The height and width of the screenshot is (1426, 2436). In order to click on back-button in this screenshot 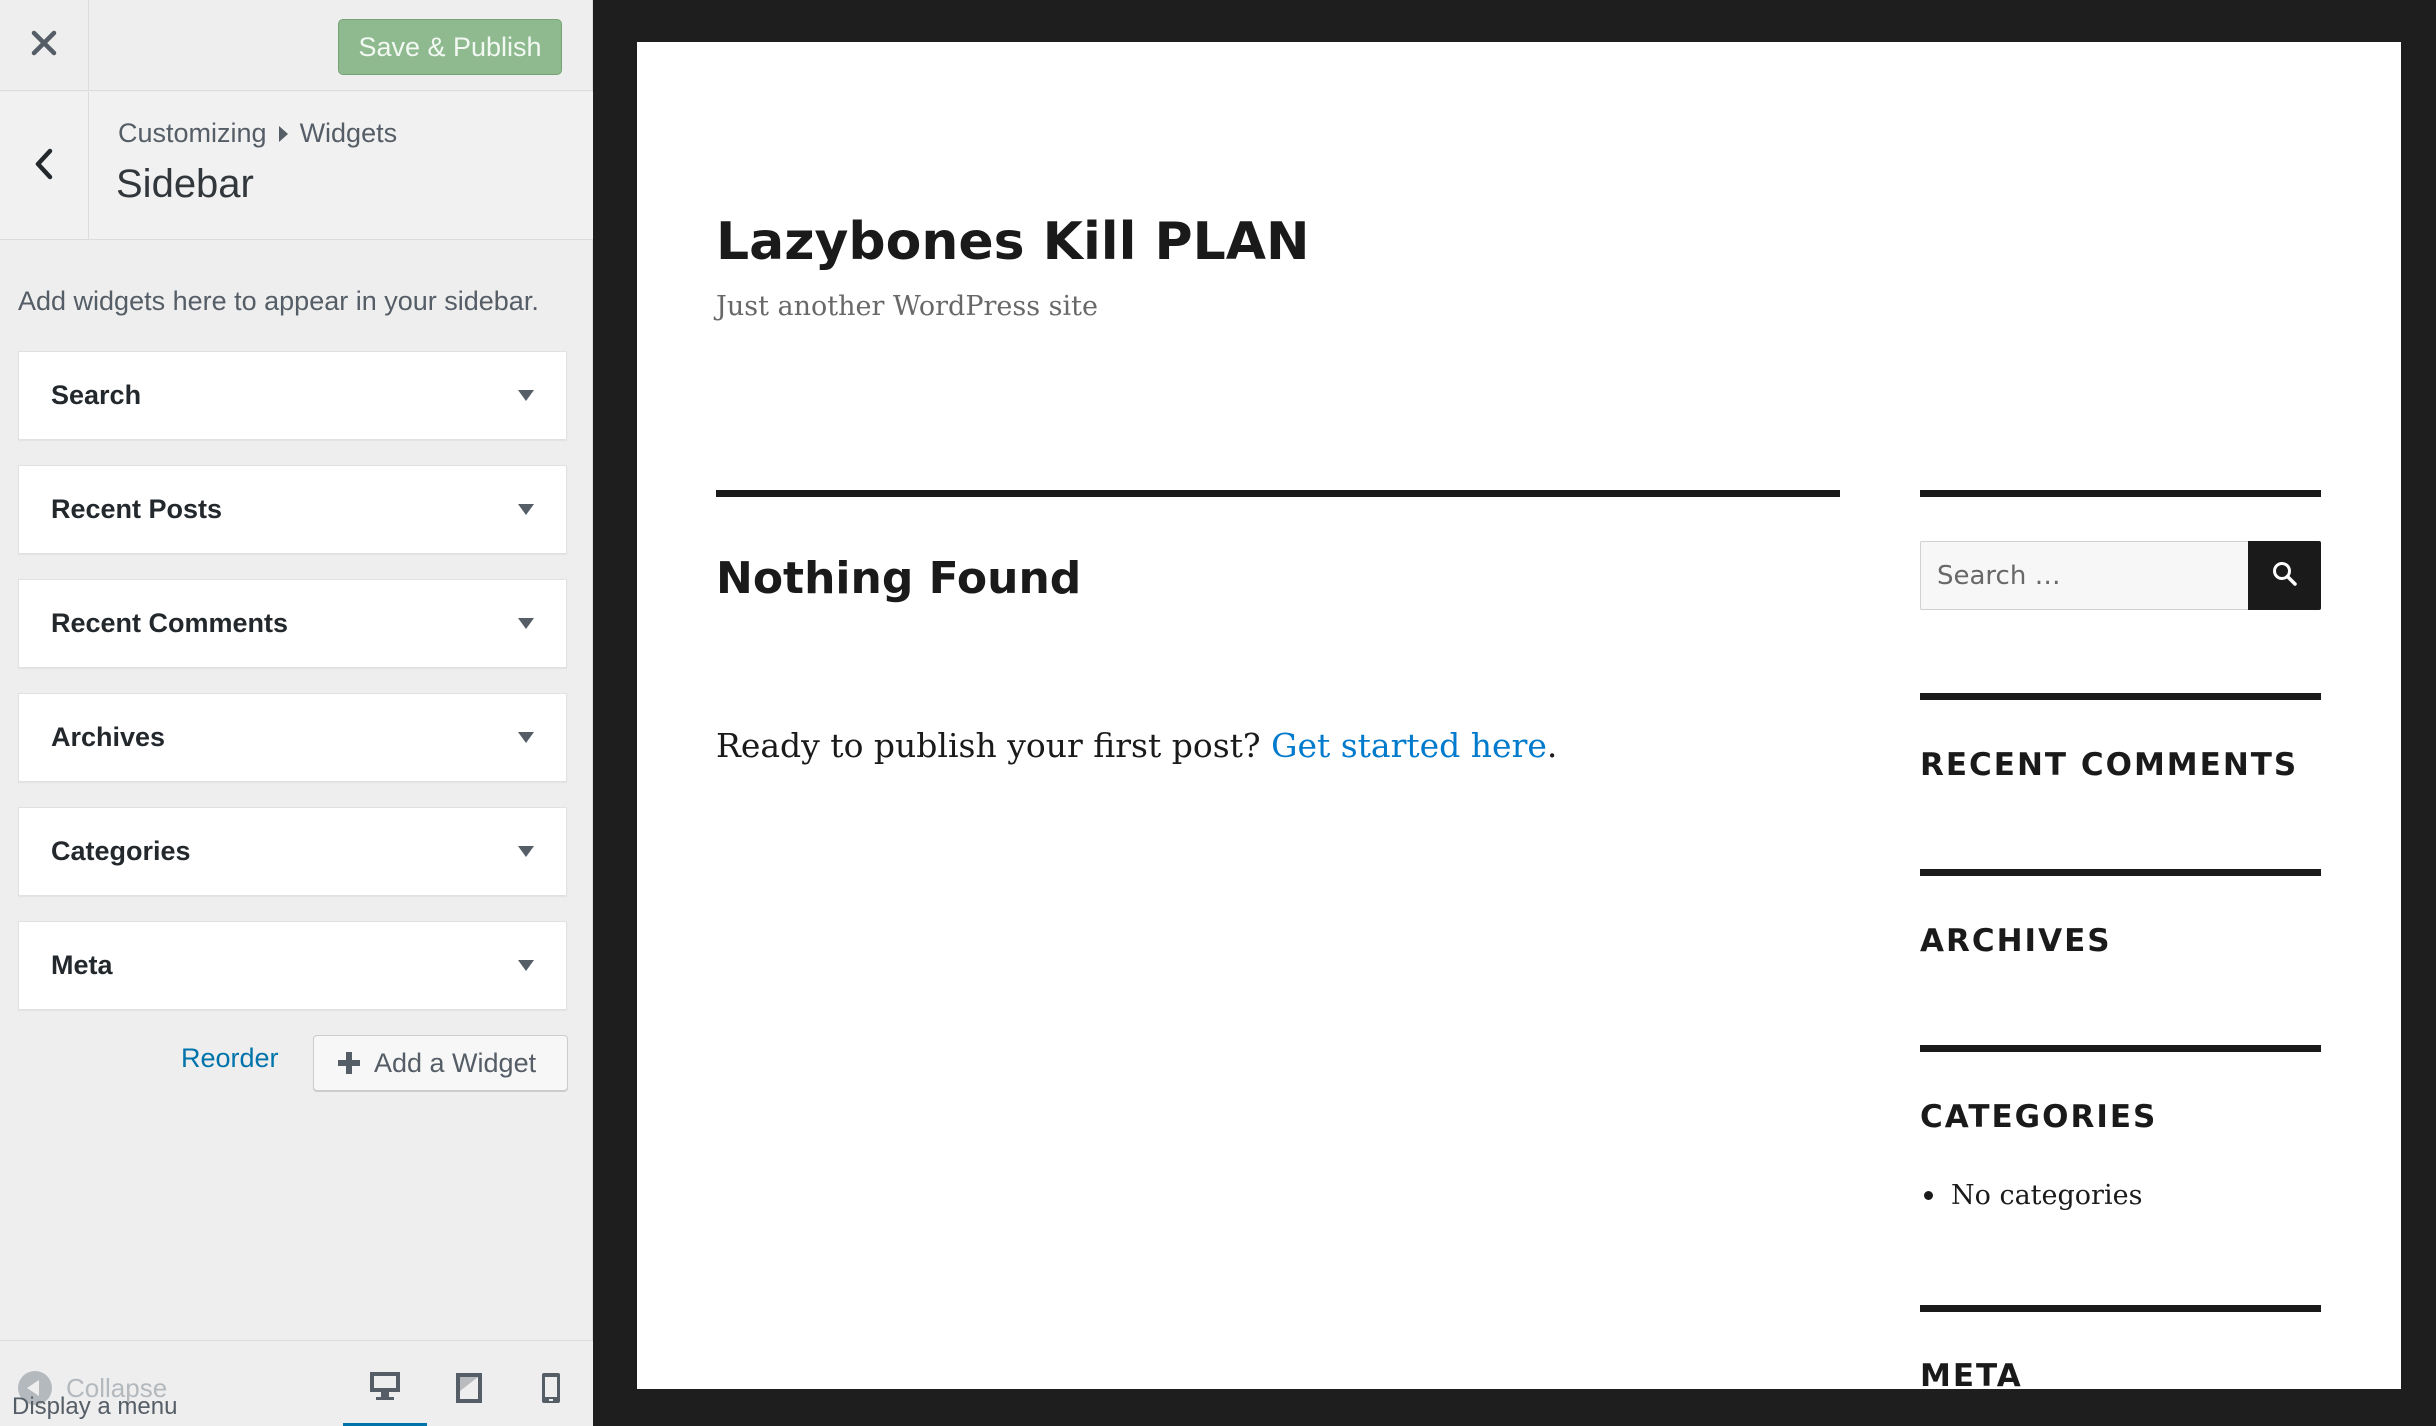, I will do `click(44, 166)`.